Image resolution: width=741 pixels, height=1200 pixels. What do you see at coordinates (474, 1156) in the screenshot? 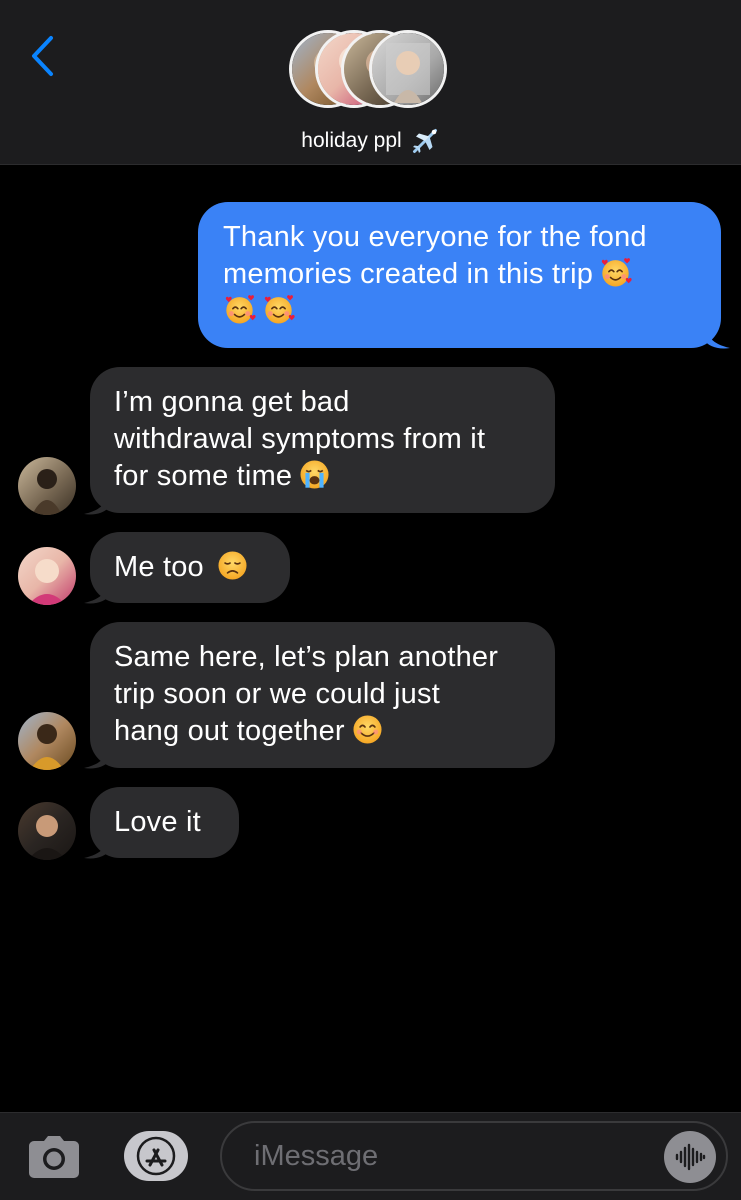
I see `message-input` at bounding box center [474, 1156].